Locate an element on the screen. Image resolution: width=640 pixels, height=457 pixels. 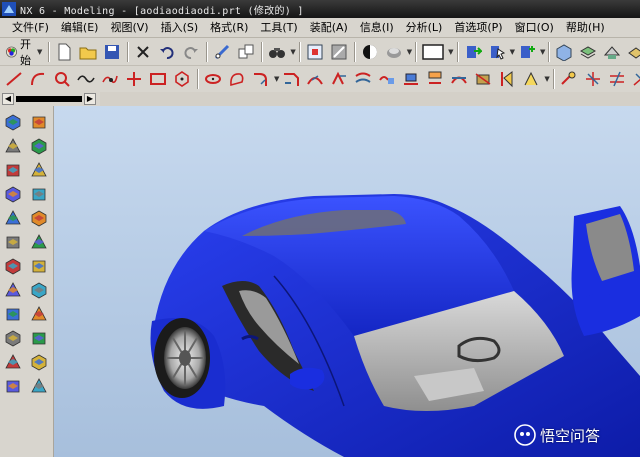
revolve-button is located at coordinates (39, 122).